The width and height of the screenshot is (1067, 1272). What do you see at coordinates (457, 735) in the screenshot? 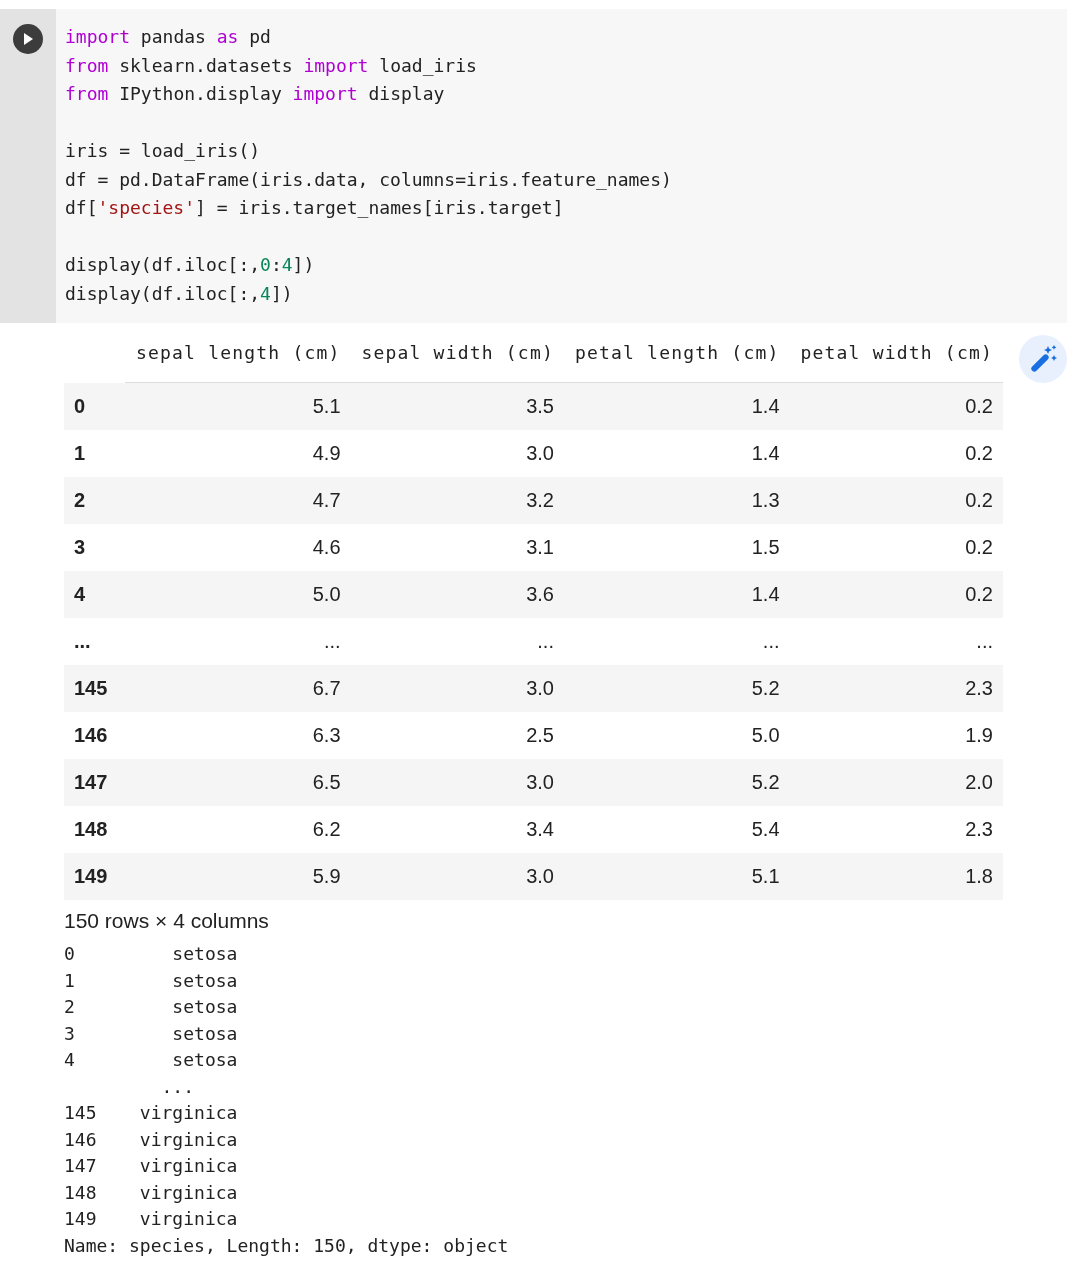
I see `table-cell: 2.5` at bounding box center [457, 735].